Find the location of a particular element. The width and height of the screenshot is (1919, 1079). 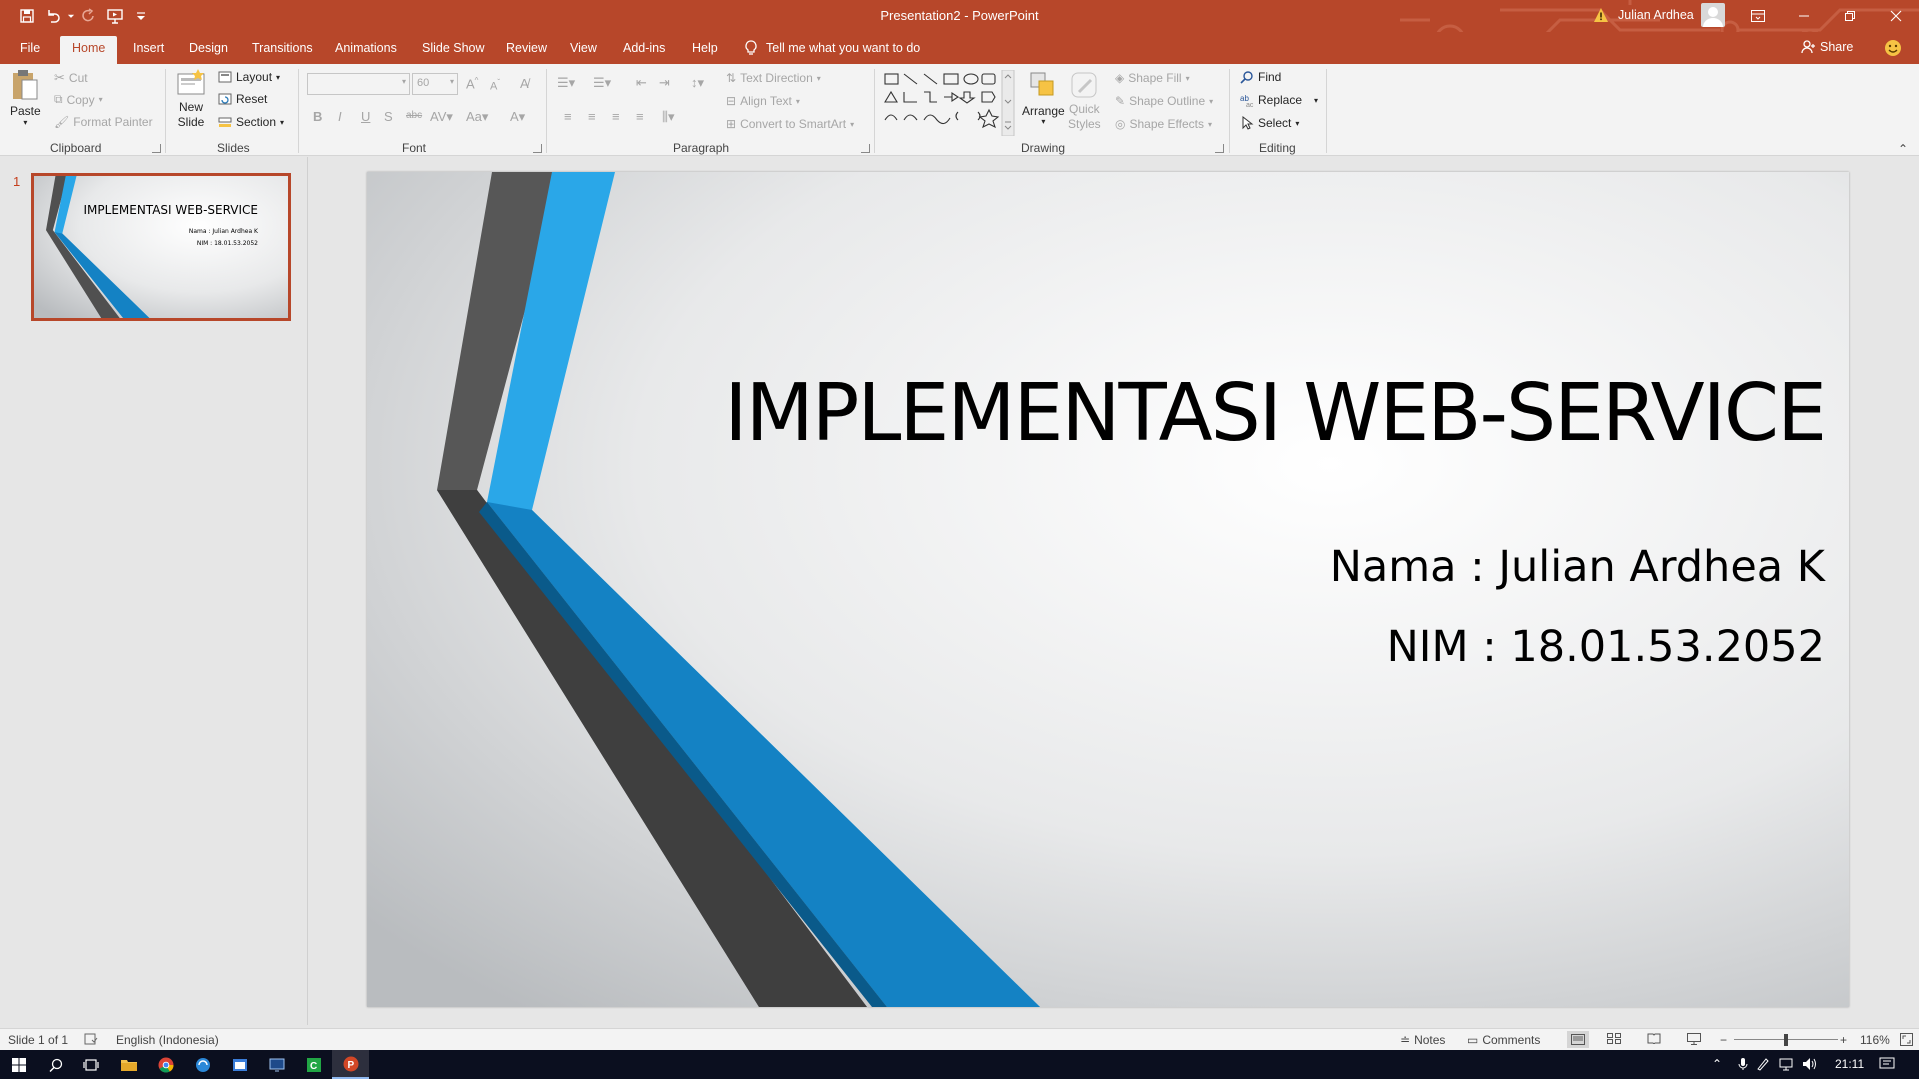

volume-icon is located at coordinates (1810, 1065).